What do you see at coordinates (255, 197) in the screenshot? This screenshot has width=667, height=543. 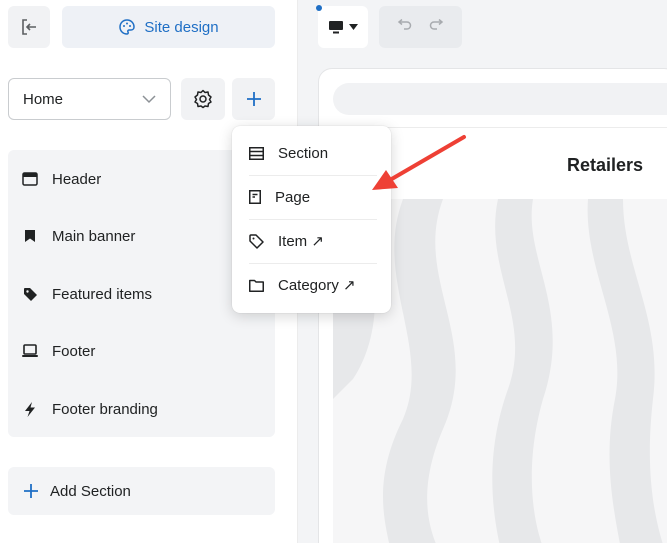 I see `page-icon` at bounding box center [255, 197].